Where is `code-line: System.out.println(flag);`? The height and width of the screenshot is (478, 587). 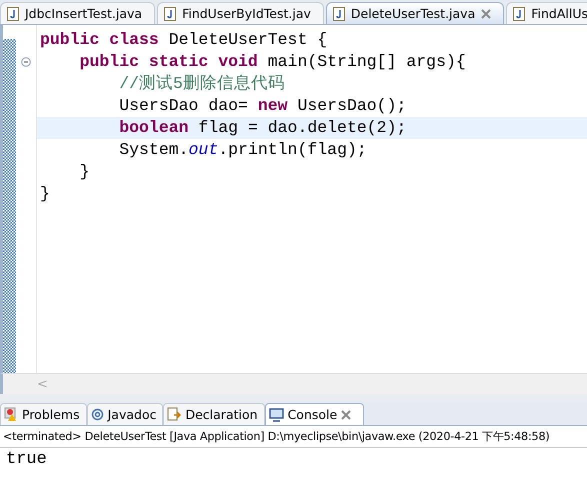
code-line: System.out.println(flag); is located at coordinates (243, 150).